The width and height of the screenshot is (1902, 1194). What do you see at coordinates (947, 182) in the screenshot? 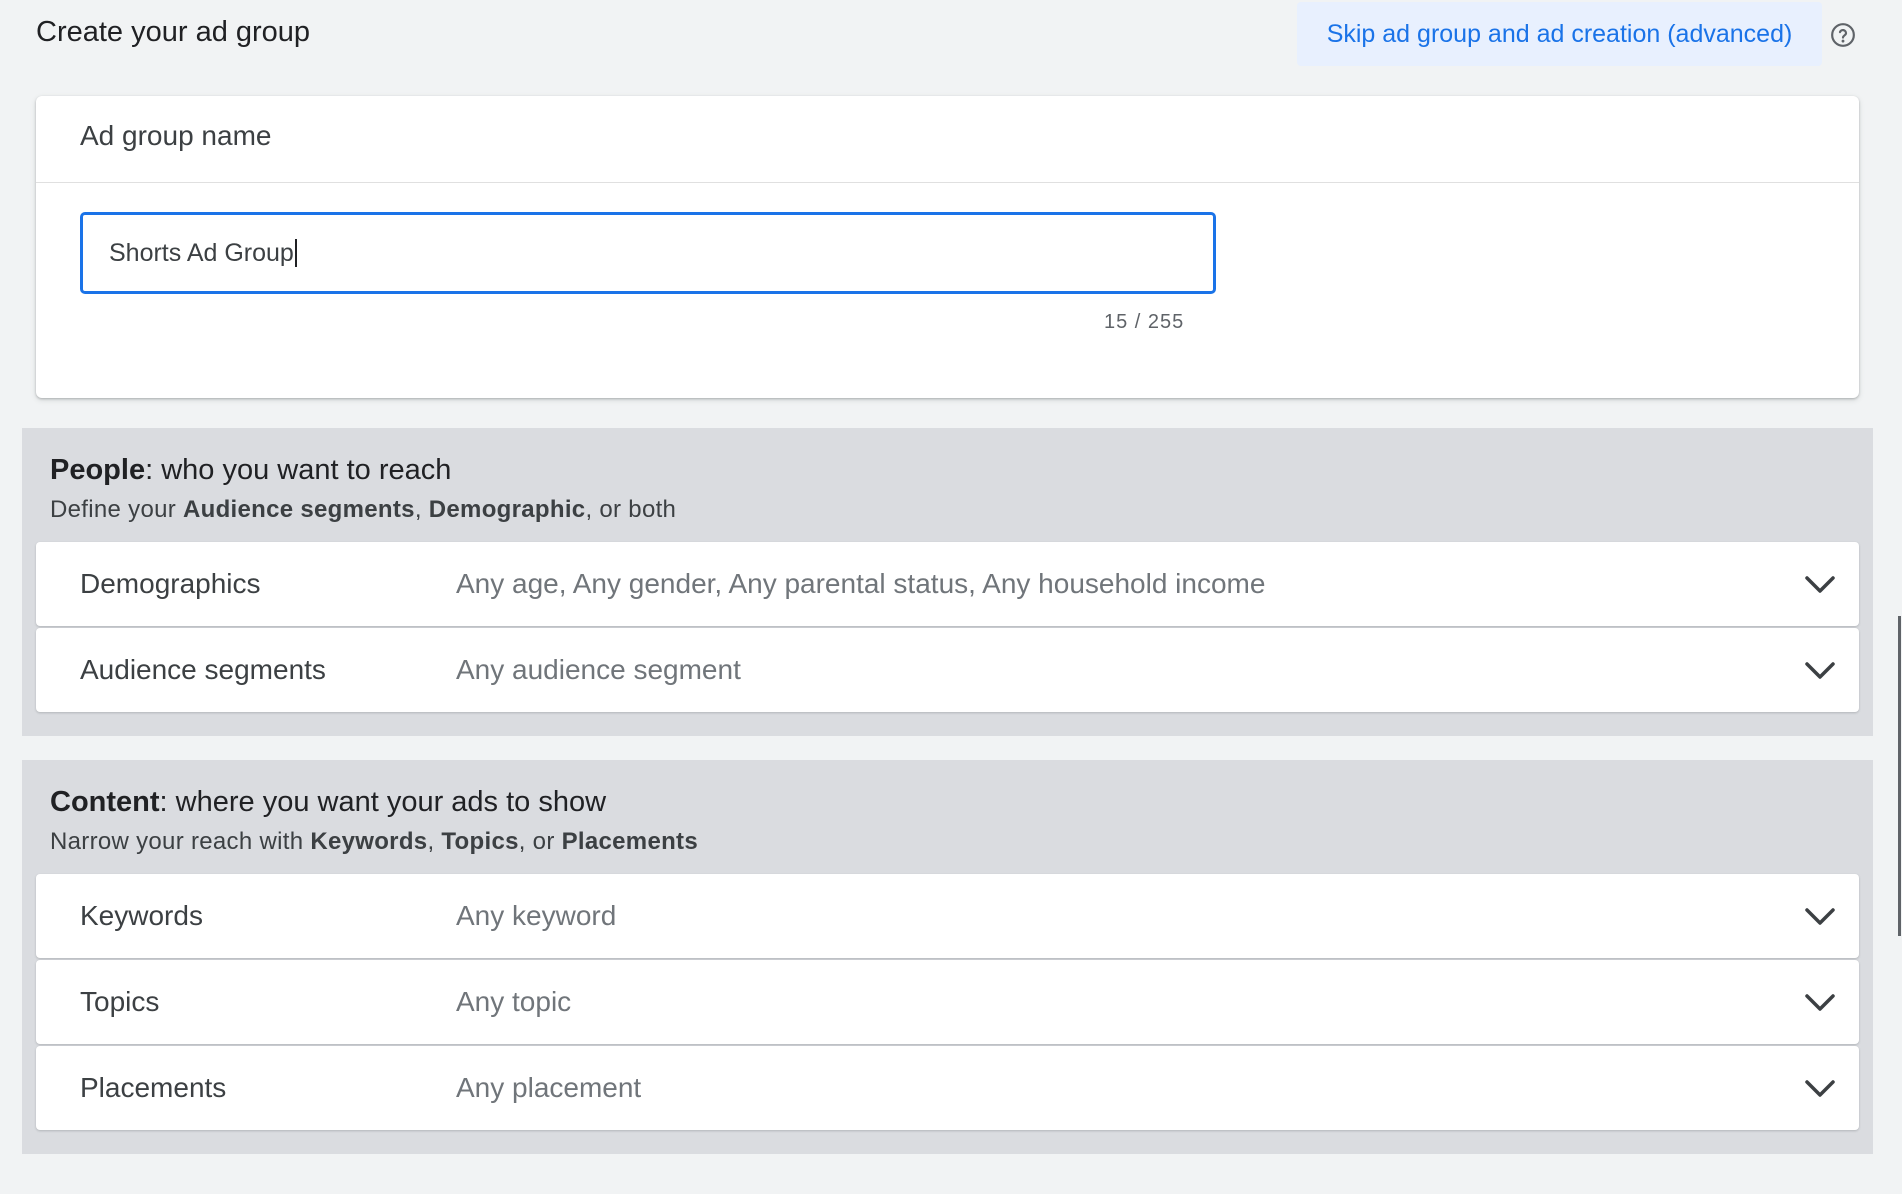
I see `divider` at bounding box center [947, 182].